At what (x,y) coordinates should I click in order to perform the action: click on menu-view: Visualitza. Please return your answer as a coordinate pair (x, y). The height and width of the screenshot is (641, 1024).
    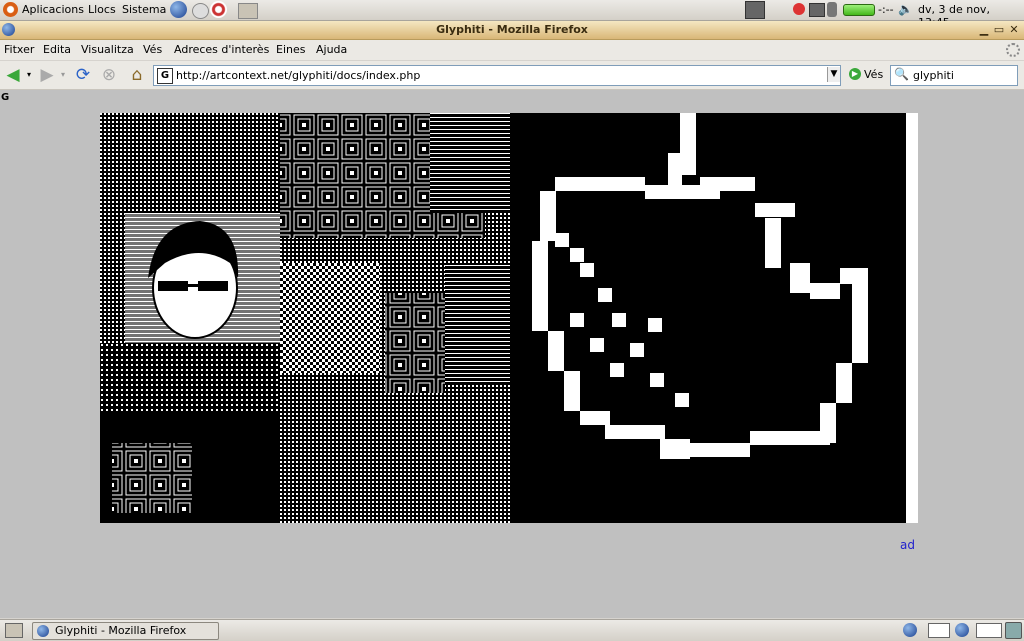
    Looking at the image, I should click on (107, 49).